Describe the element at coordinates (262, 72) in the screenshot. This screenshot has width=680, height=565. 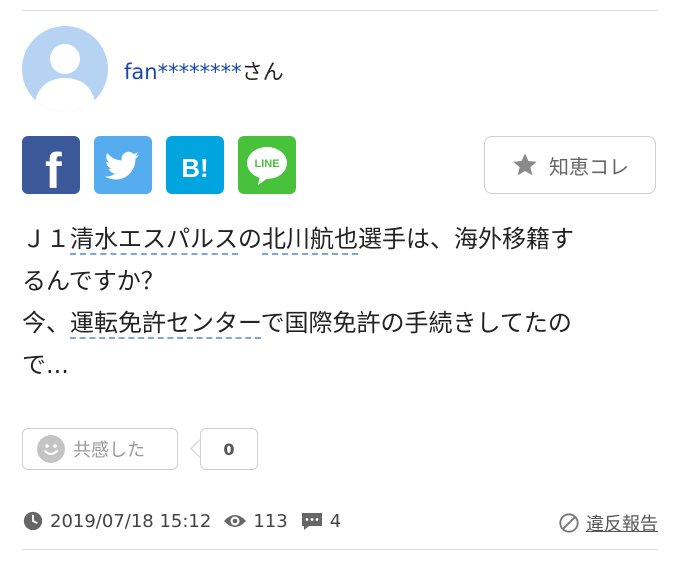
I see `username-suffix: さん` at that location.